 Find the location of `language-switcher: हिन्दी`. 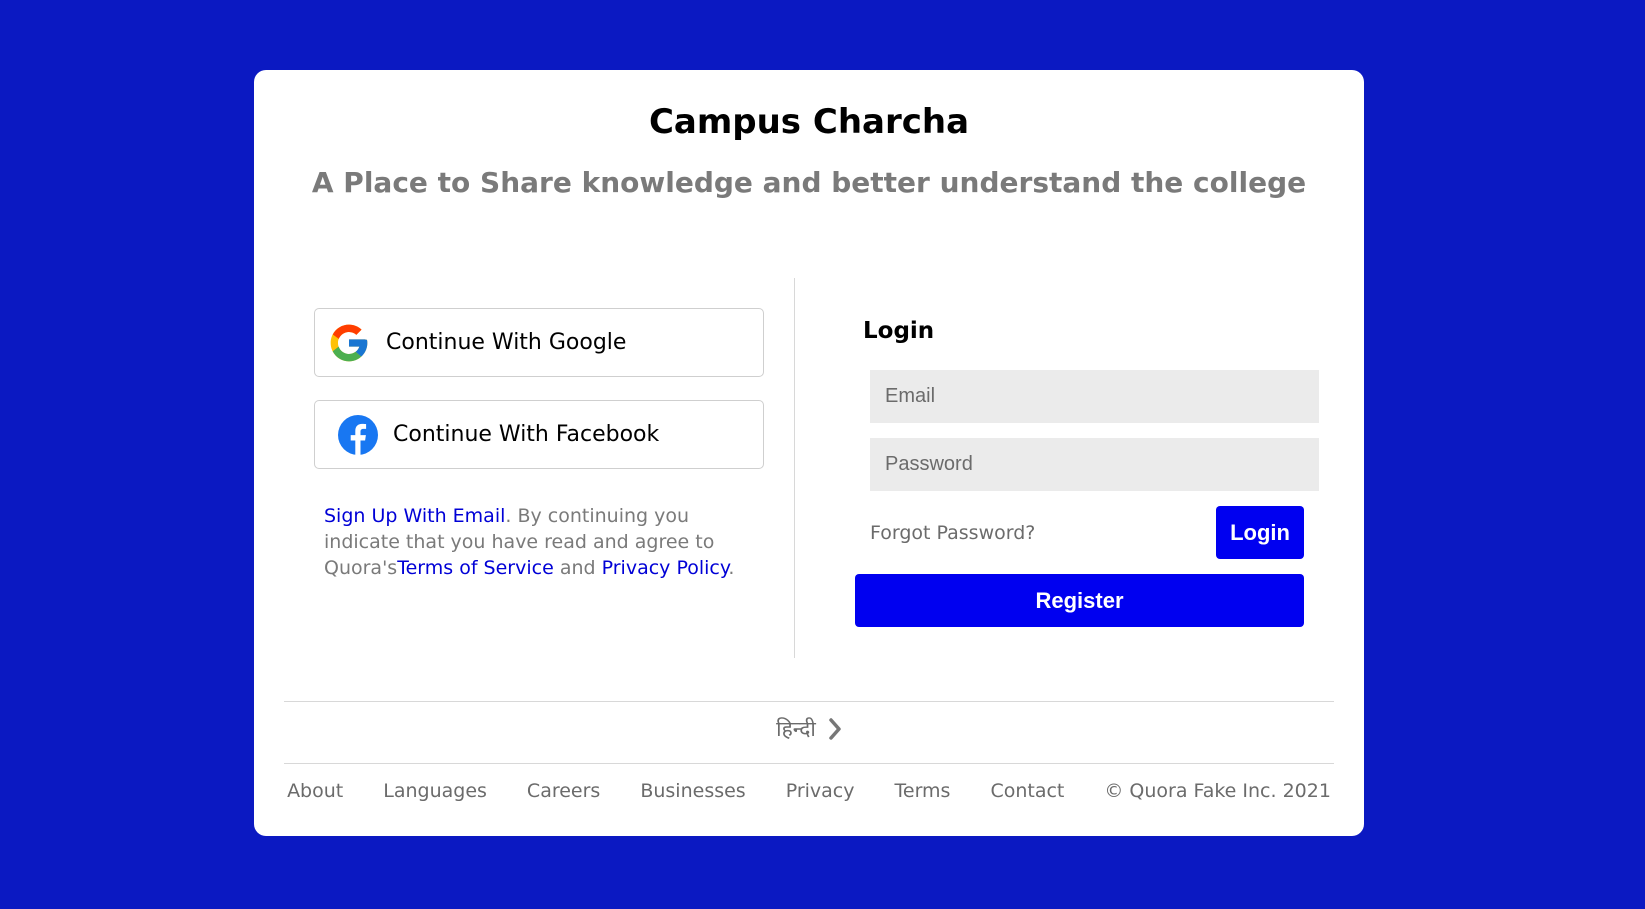

language-switcher: हिन्दी is located at coordinates (809, 729).